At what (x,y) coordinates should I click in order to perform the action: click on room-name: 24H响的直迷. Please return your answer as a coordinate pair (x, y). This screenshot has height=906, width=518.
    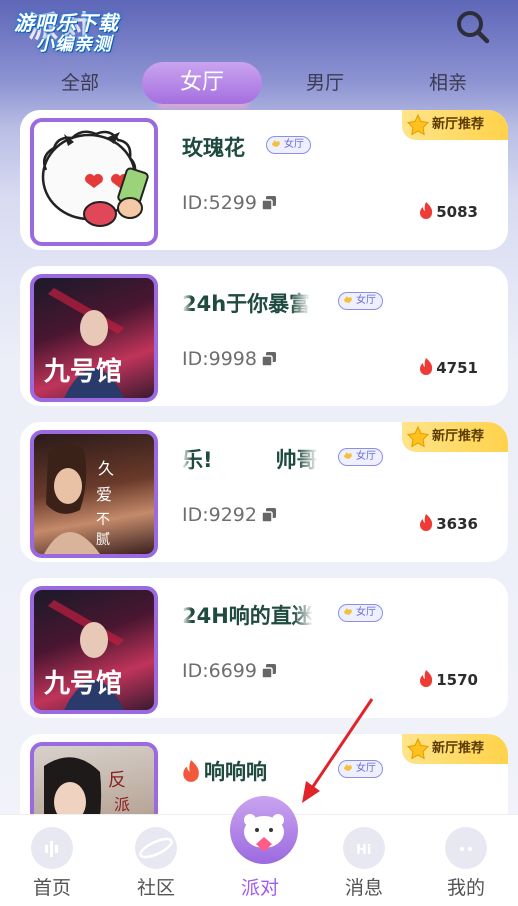
    Looking at the image, I should click on (247, 616).